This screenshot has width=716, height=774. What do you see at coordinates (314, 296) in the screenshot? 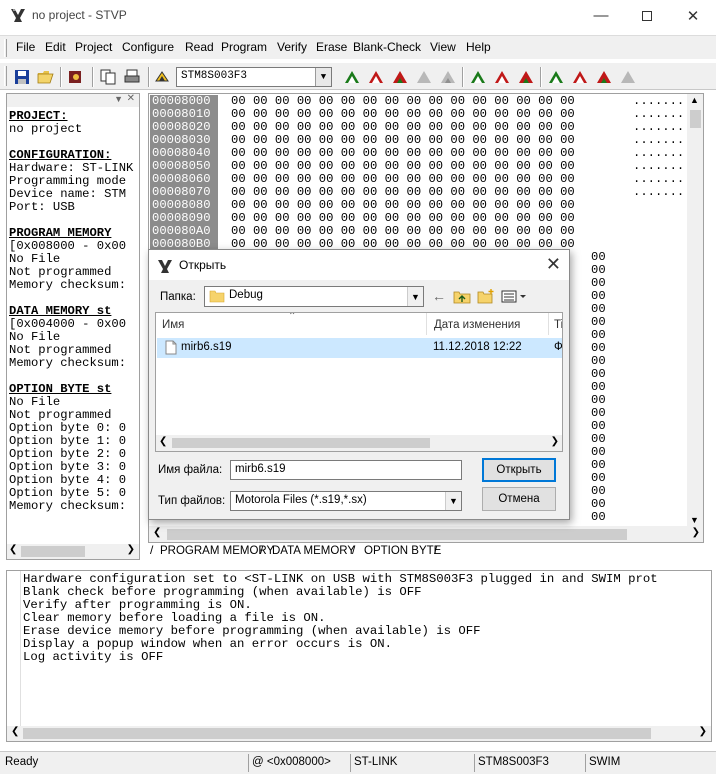
I see `folder-select: Debug ▼` at bounding box center [314, 296].